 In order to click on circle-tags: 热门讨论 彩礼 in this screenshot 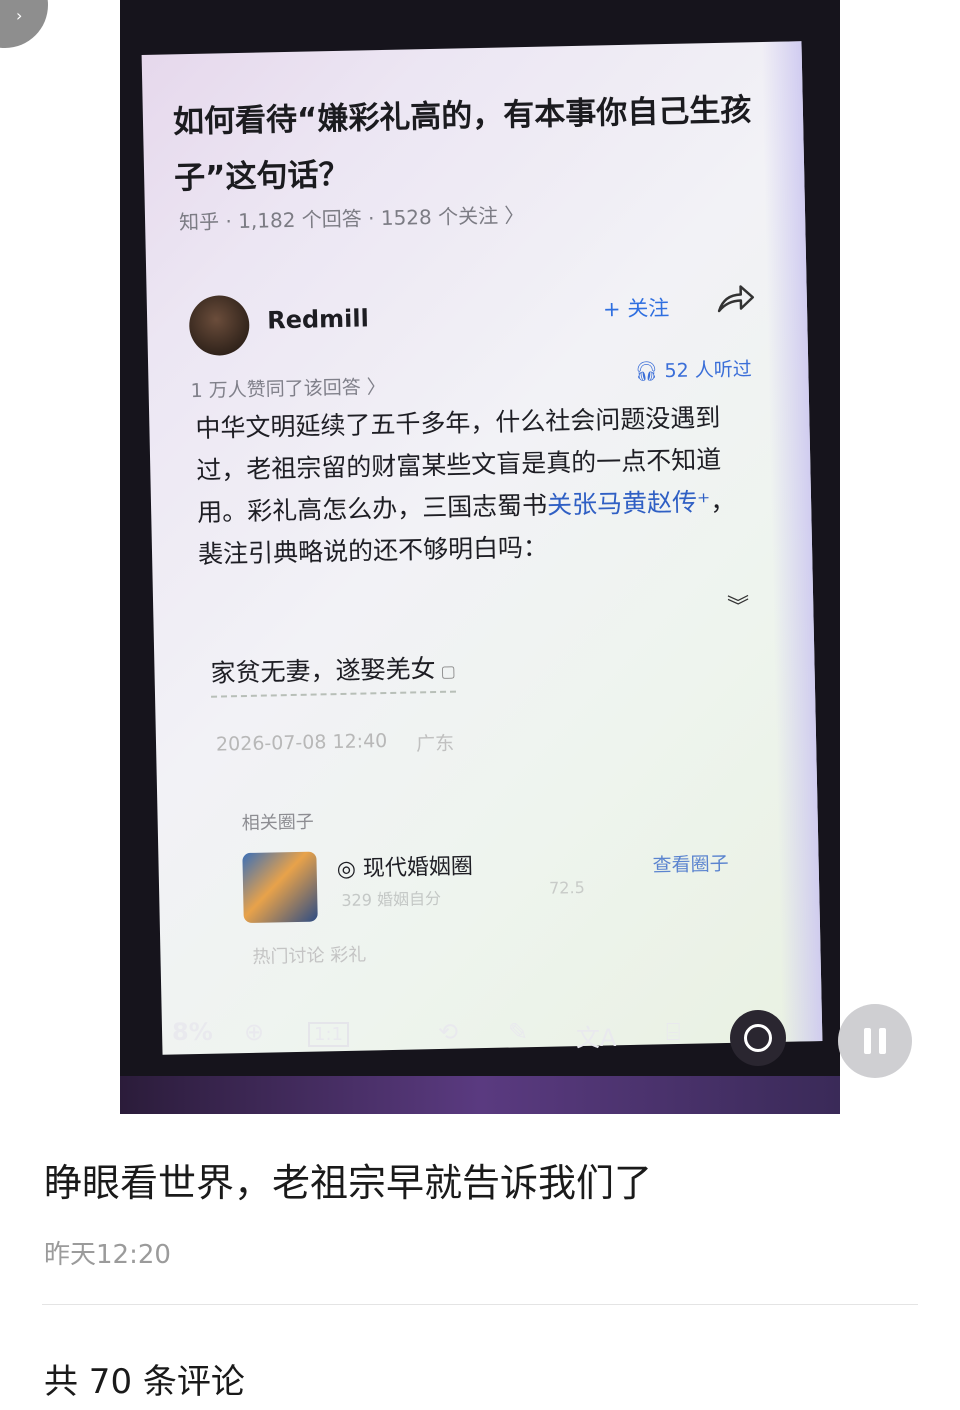, I will do `click(309, 956)`.